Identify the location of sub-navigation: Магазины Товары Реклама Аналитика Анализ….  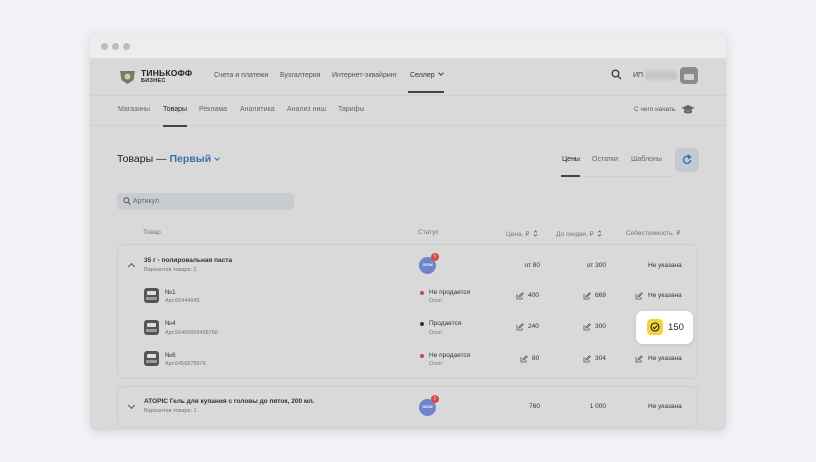
(408, 111).